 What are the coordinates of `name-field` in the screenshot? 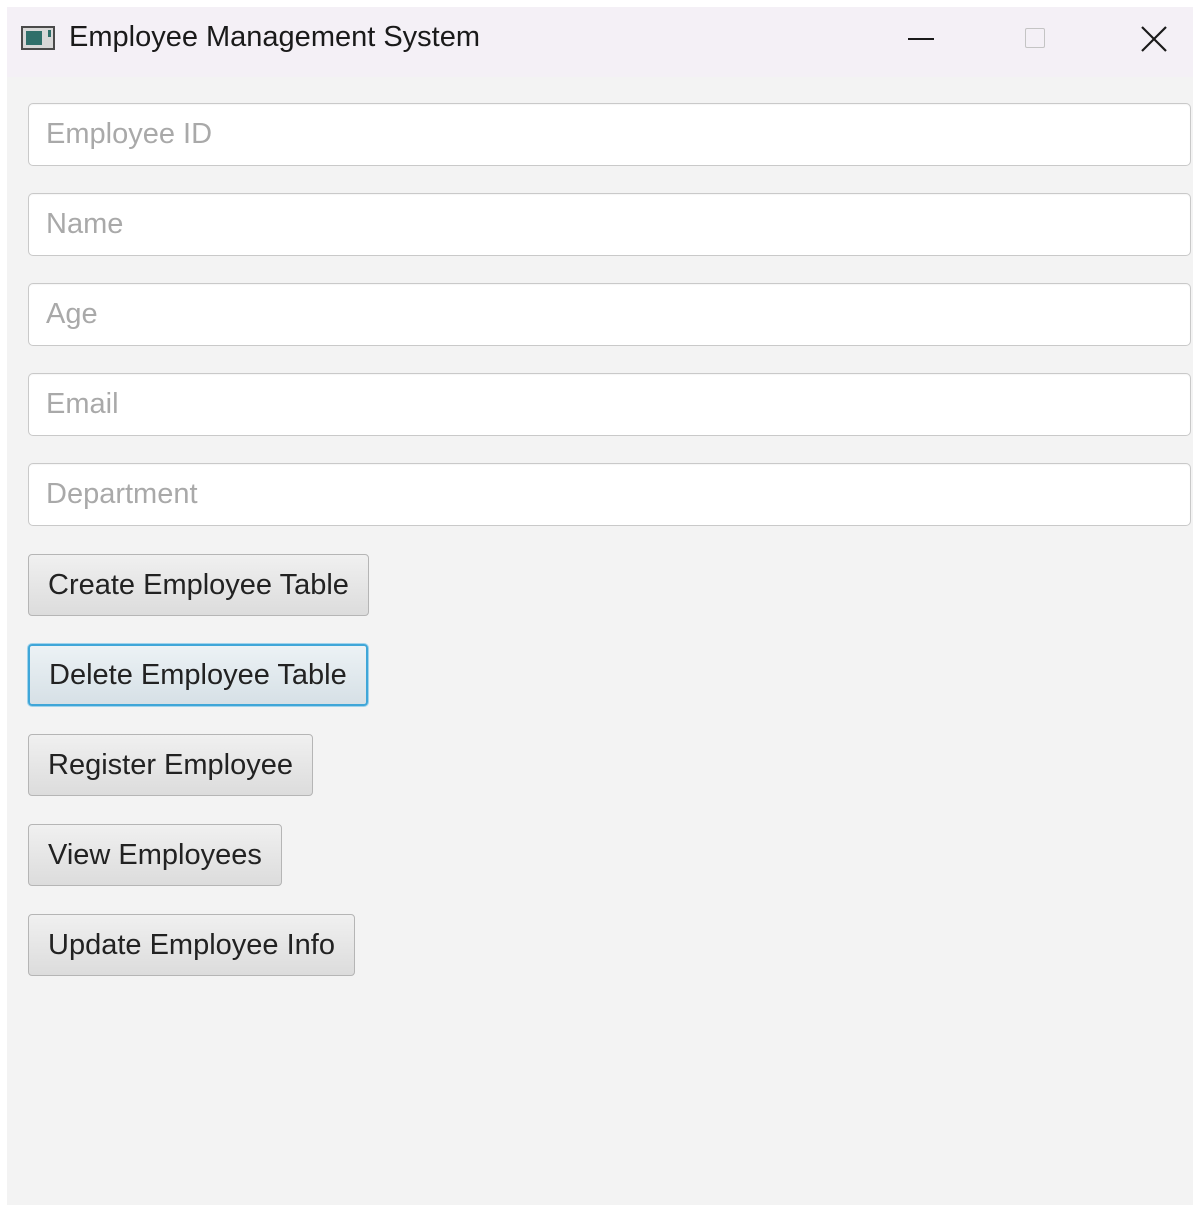 It's located at (609, 224).